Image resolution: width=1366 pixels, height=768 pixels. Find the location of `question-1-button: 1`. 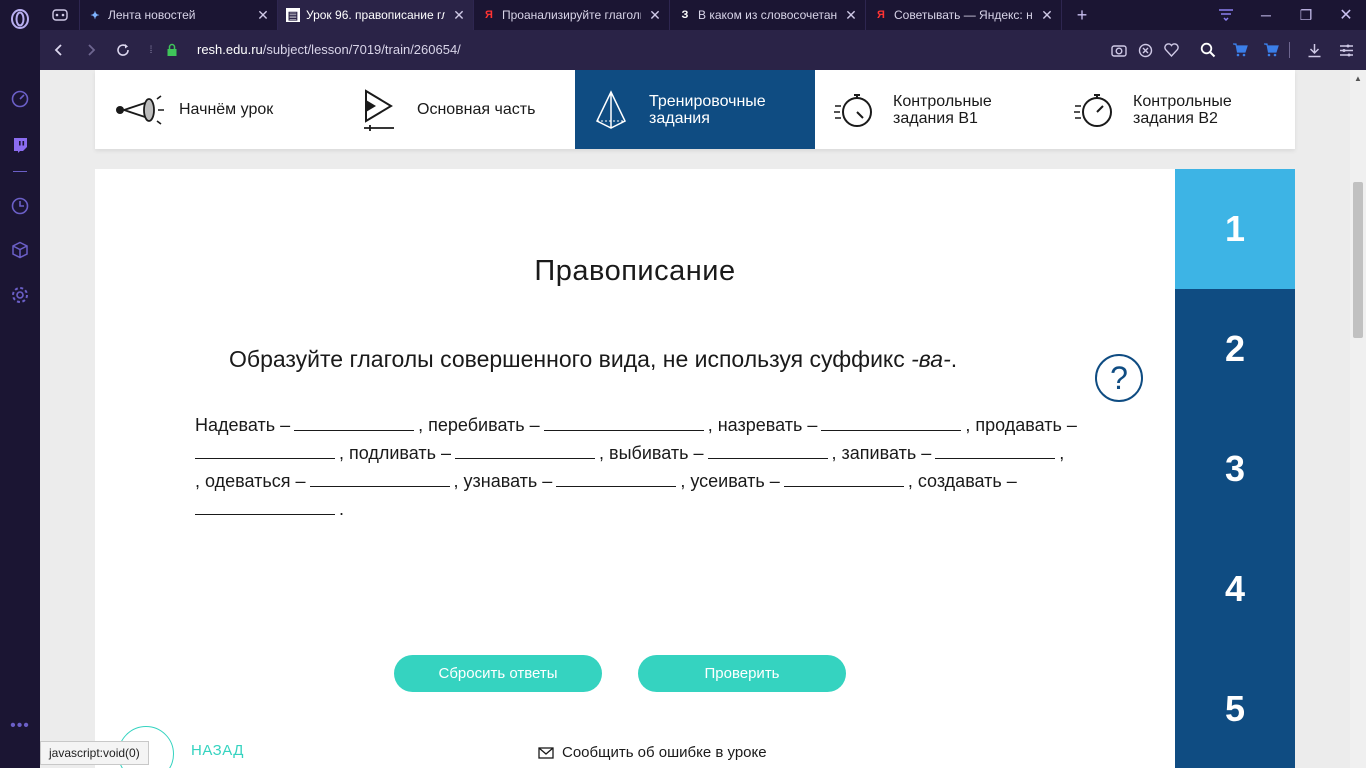

question-1-button: 1 is located at coordinates (1235, 229).